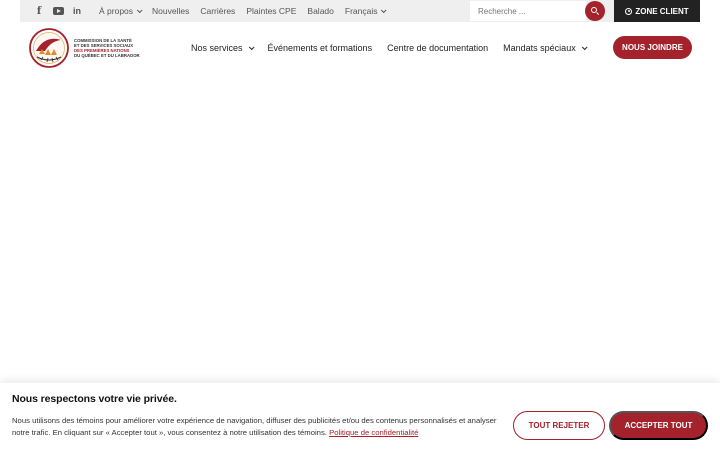 The height and width of the screenshot is (450, 720). What do you see at coordinates (39, 11) in the screenshot?
I see `facebook-icon: f` at bounding box center [39, 11].